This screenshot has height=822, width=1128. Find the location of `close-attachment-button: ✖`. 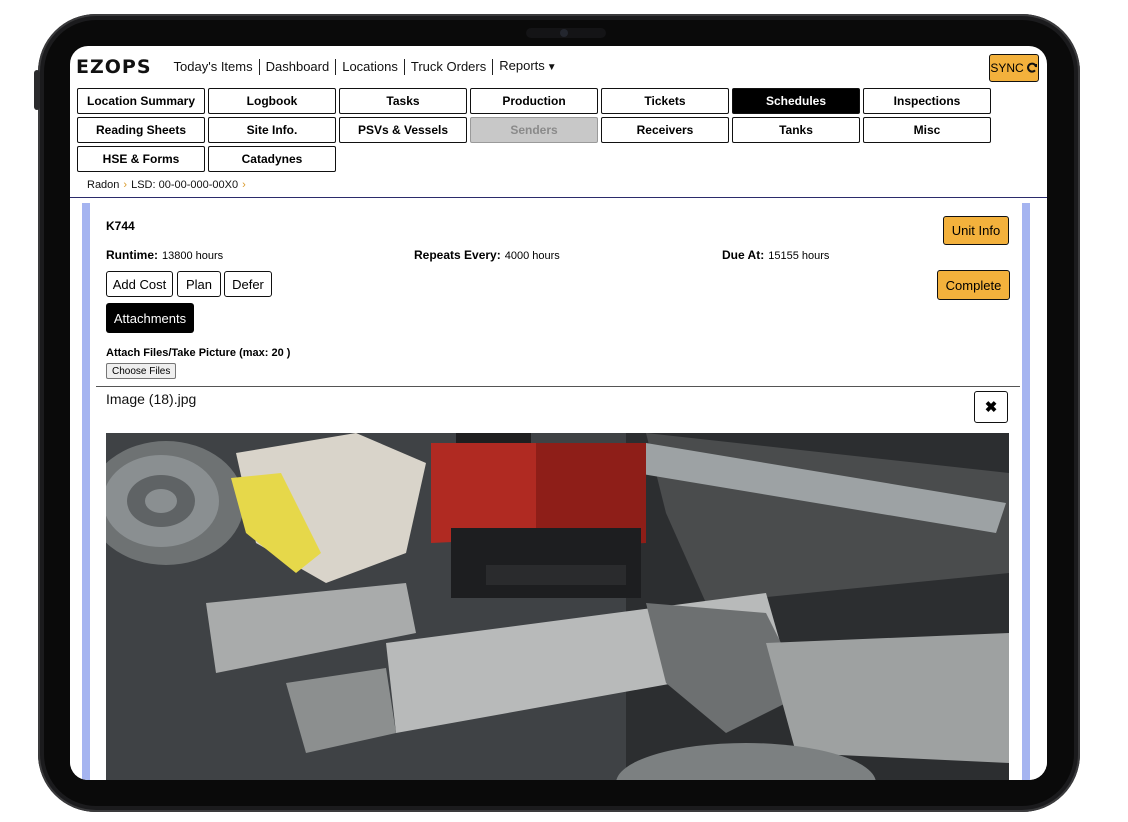

close-attachment-button: ✖ is located at coordinates (991, 407).